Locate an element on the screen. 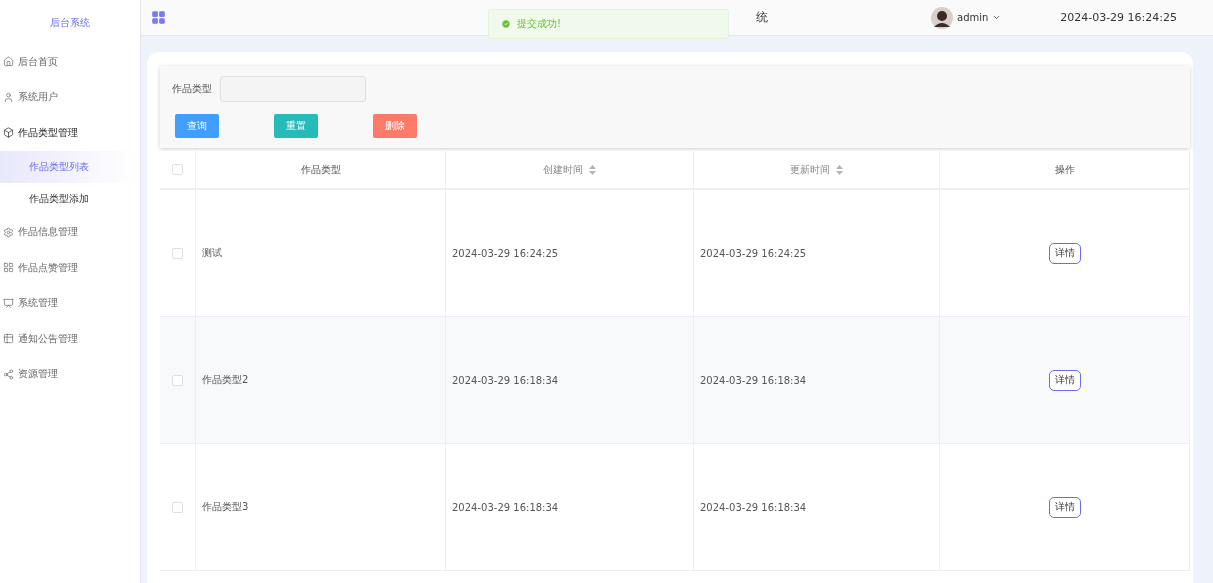 The image size is (1213, 583). column-header: 作品类型 is located at coordinates (320, 169).